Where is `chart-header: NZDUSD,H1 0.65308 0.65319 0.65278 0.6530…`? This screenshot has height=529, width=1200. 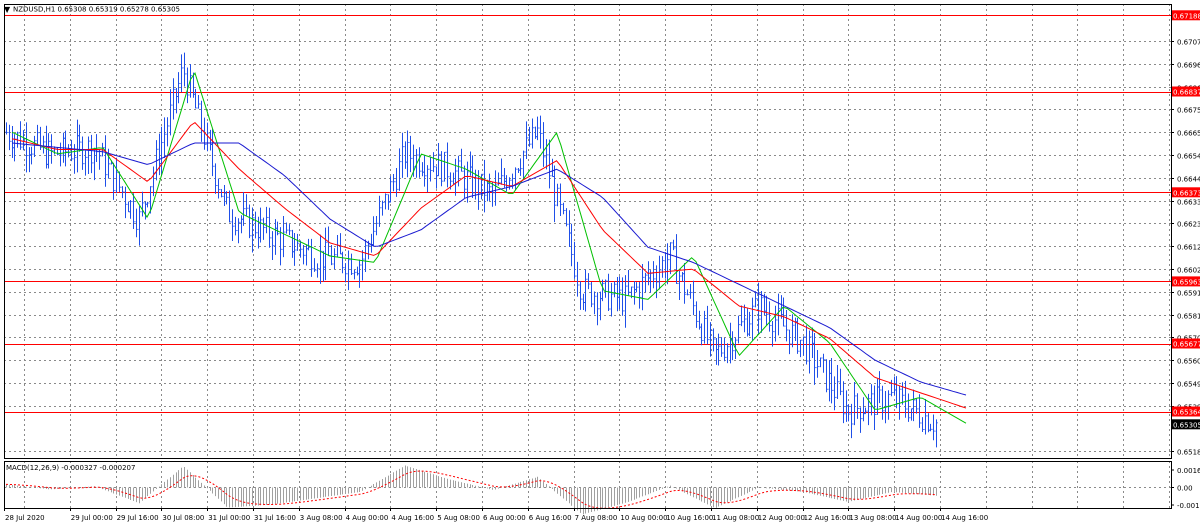 chart-header: NZDUSD,H1 0.65308 0.65319 0.65278 0.6530… is located at coordinates (96, 10).